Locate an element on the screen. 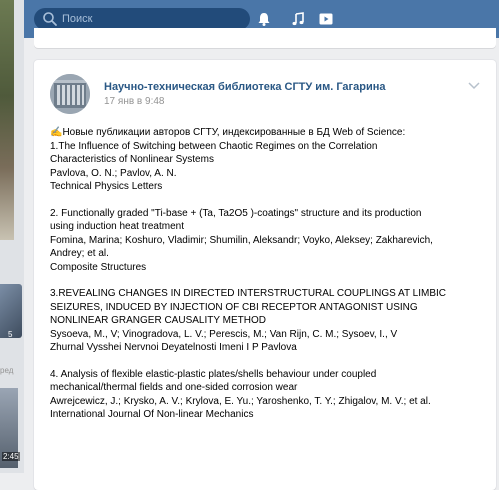 This screenshot has height=490, width=499. chevron-down-icon is located at coordinates (474, 86).